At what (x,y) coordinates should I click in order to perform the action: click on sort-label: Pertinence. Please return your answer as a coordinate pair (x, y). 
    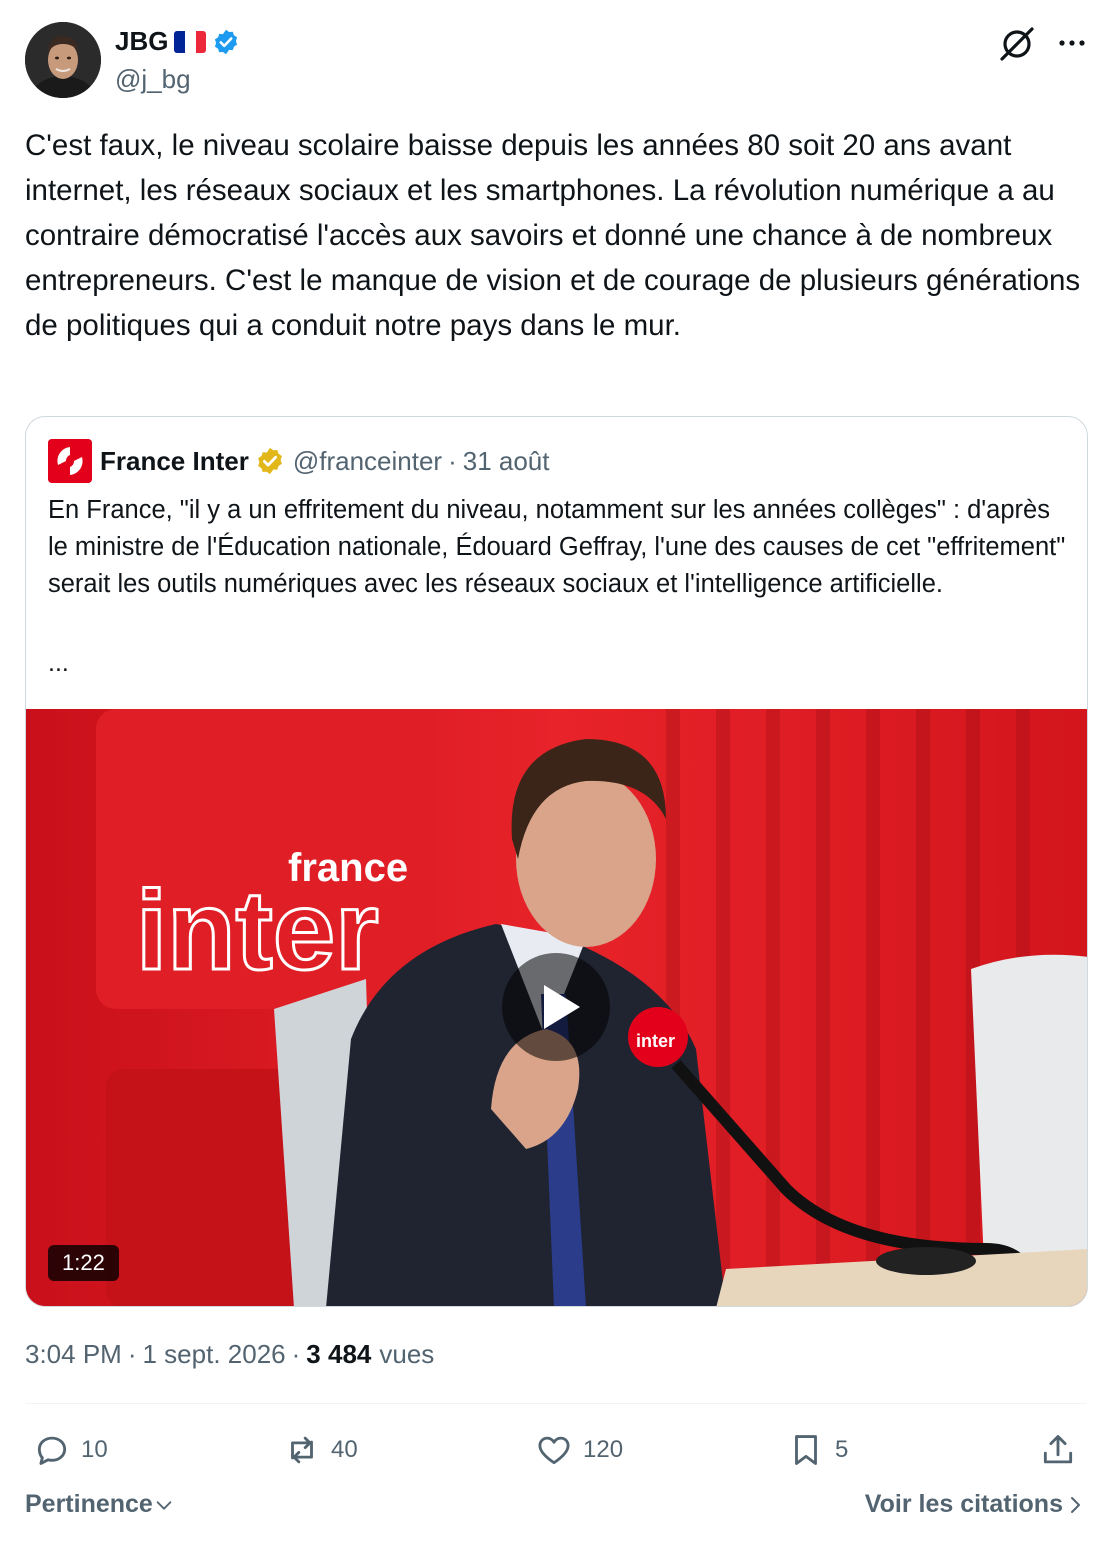
    Looking at the image, I should click on (89, 1504).